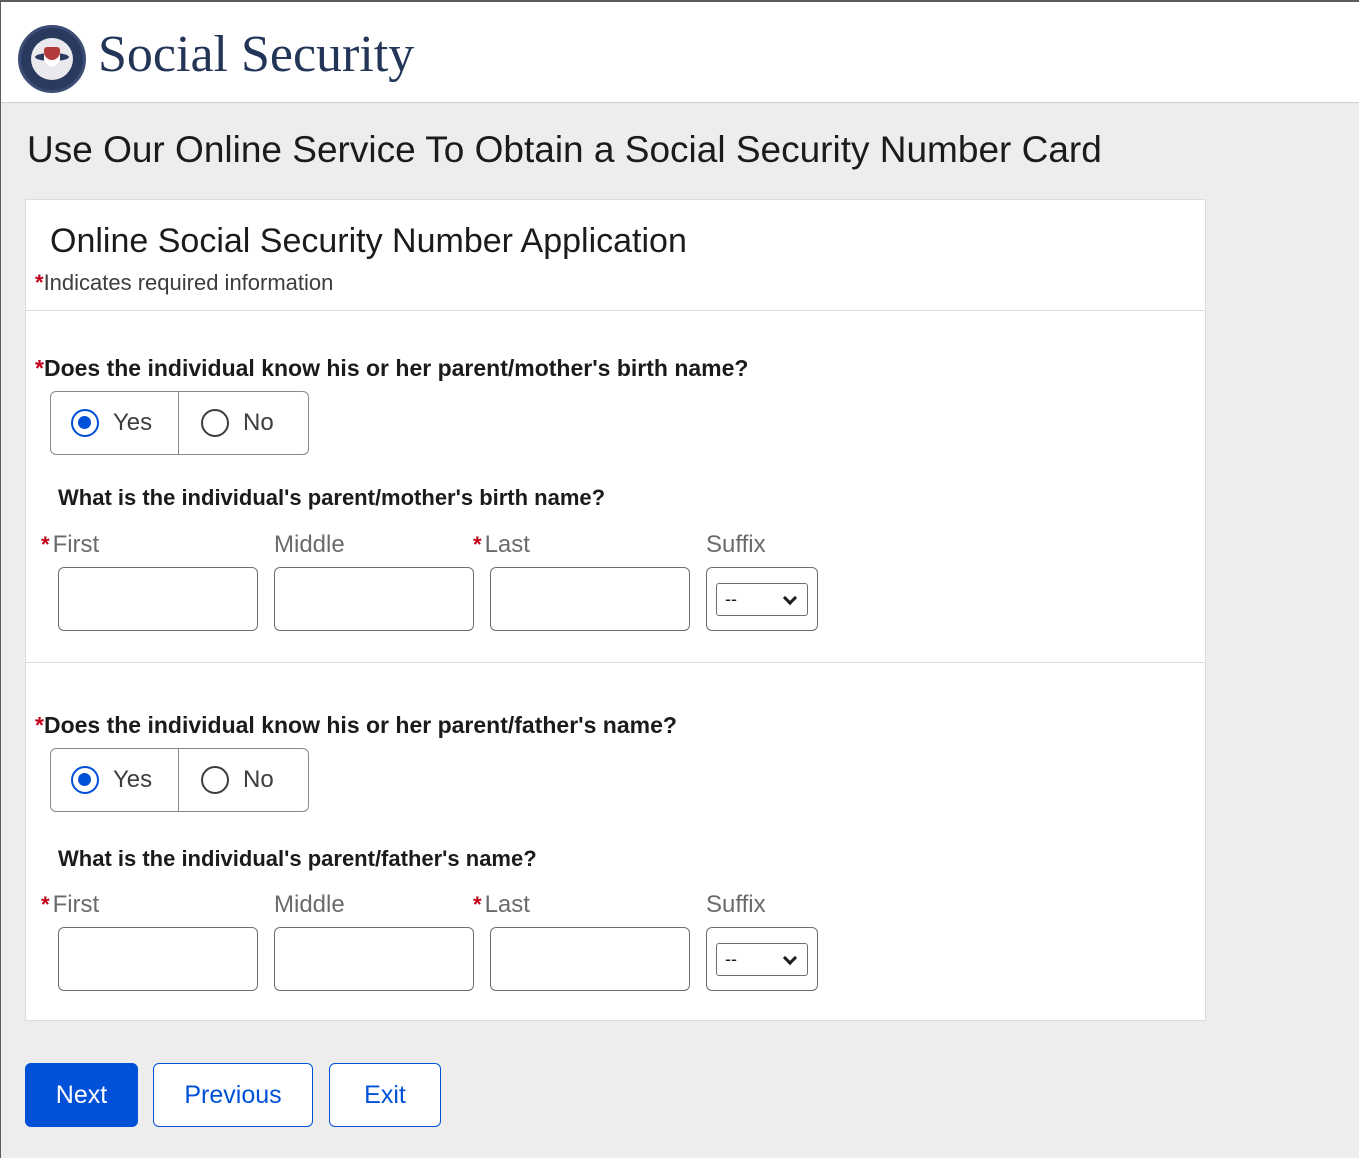 The height and width of the screenshot is (1158, 1359). What do you see at coordinates (680, 52) in the screenshot?
I see `site-header: Social Security` at bounding box center [680, 52].